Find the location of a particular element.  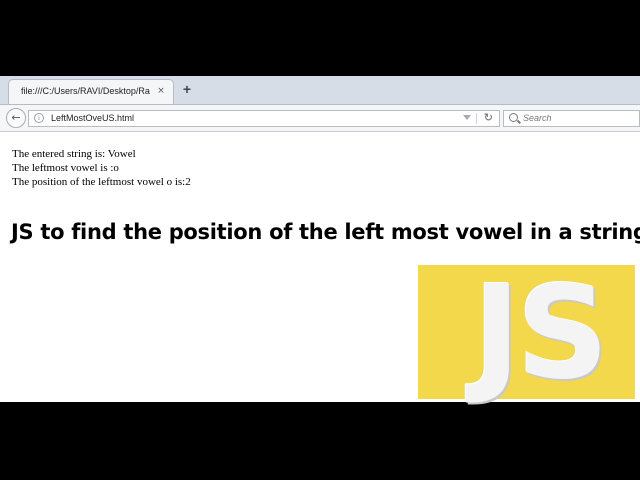

address-bar: i LeftMostOveUS.html ↻ is located at coordinates (264, 118).